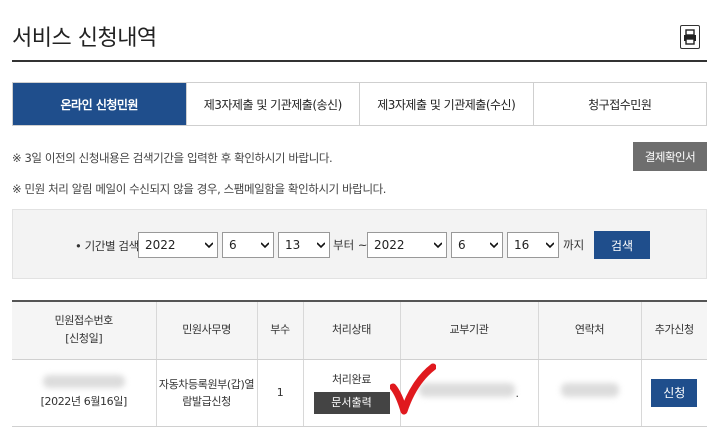 The image size is (720, 438). I want to click on document-print-button: 문서출력, so click(351, 403).